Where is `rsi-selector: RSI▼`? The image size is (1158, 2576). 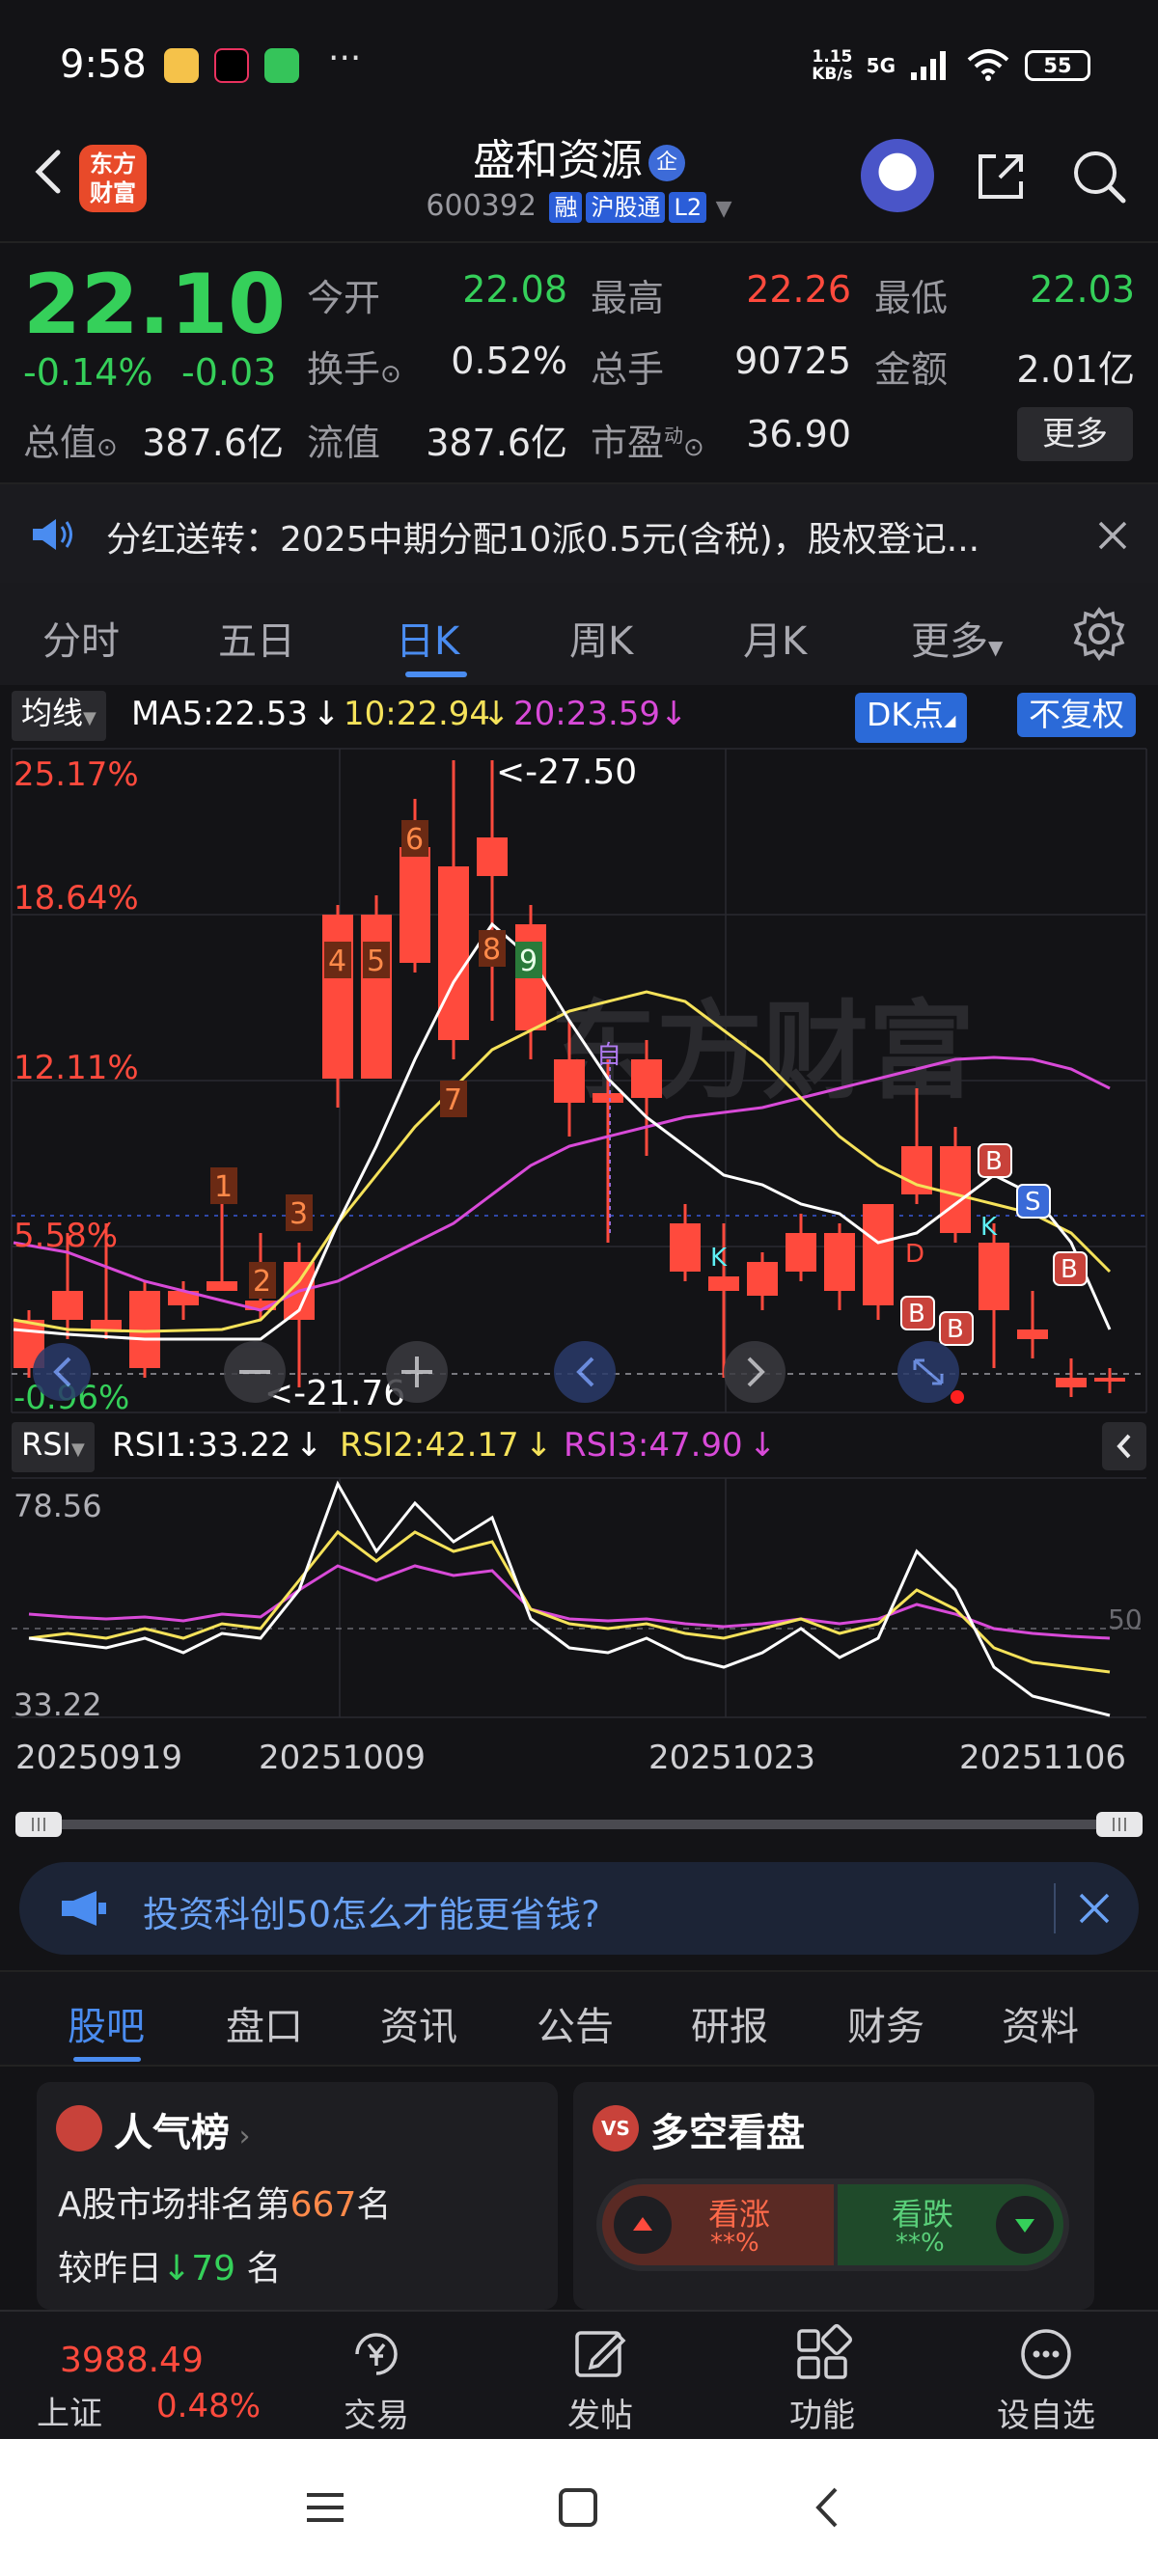 rsi-selector: RSI▼ is located at coordinates (53, 1447).